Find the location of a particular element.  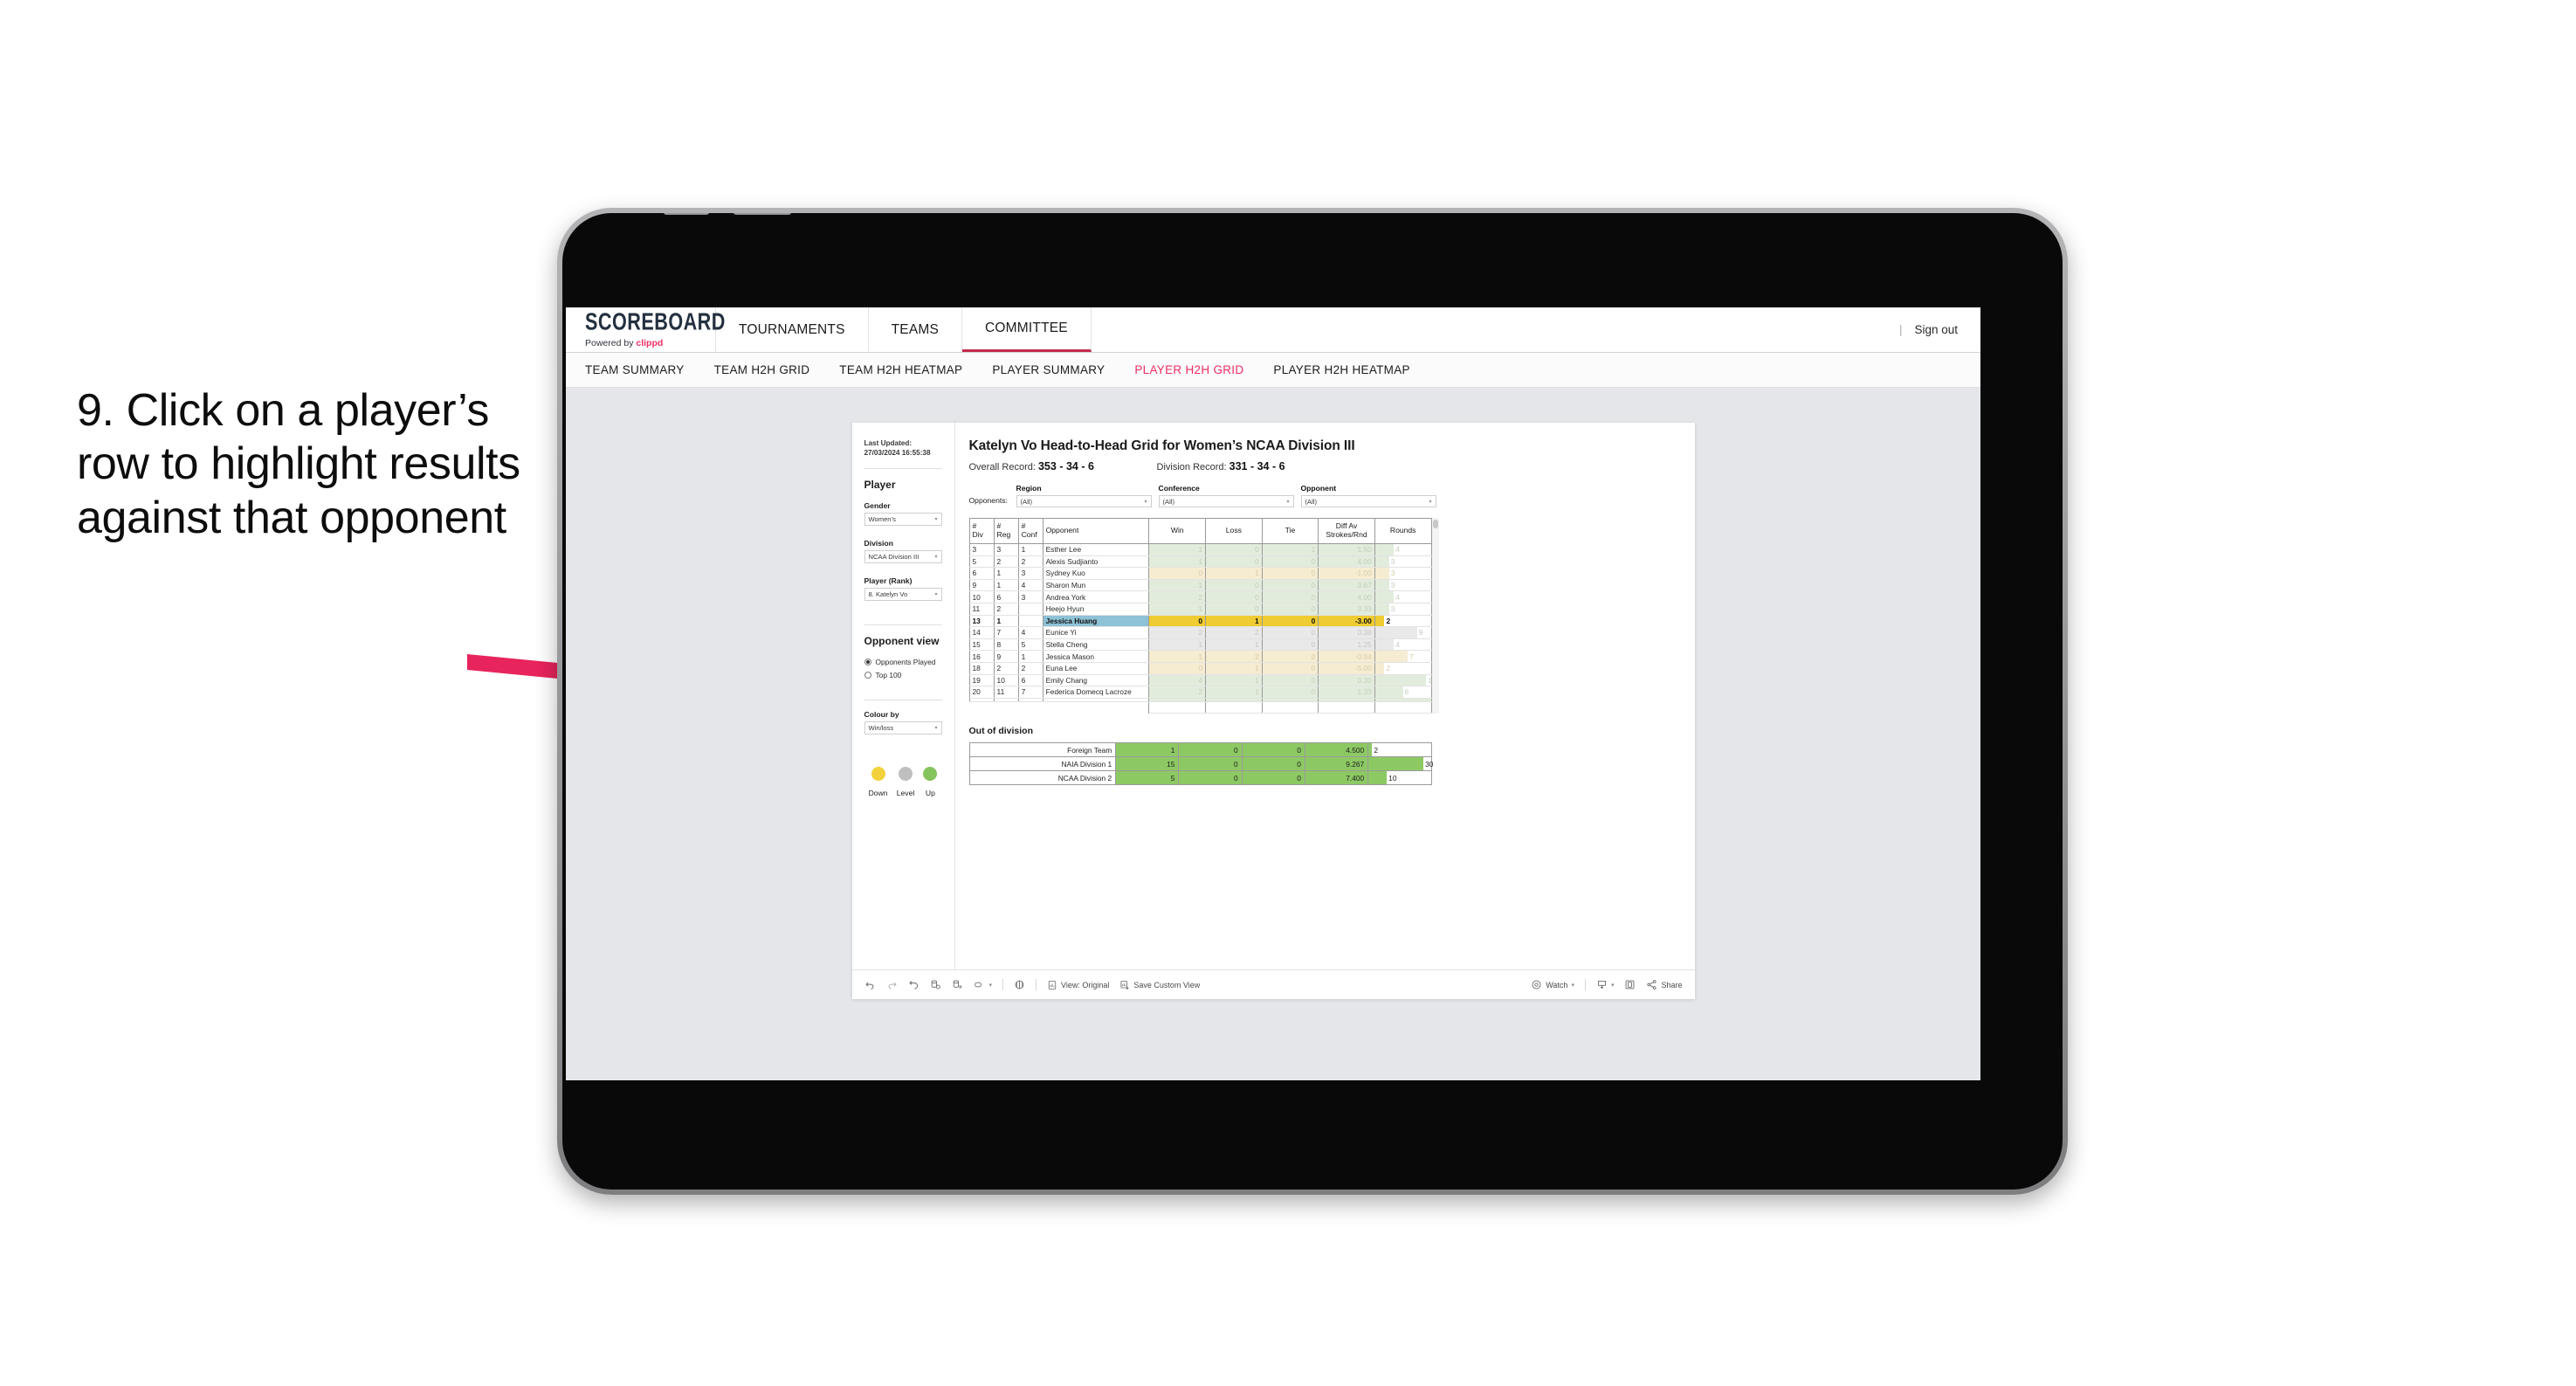

legend-item-level: Level is located at coordinates (905, 782).